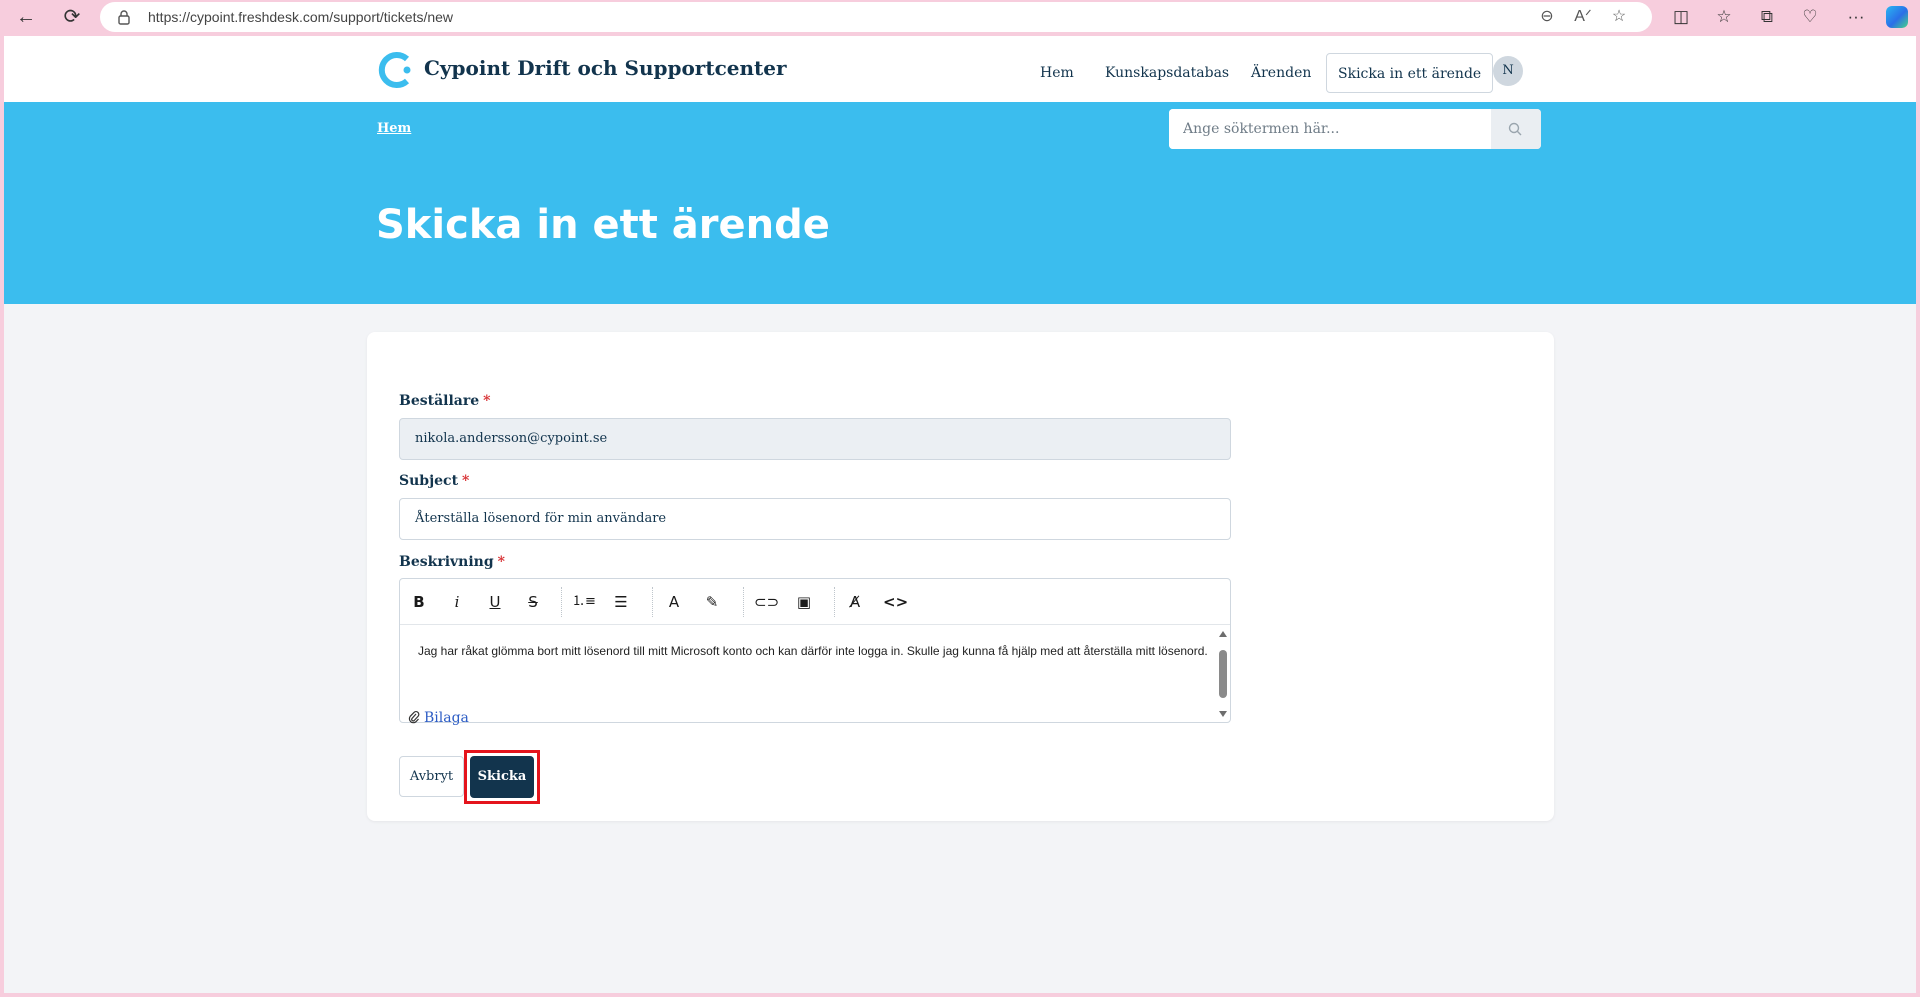  What do you see at coordinates (431, 776) in the screenshot?
I see `cancel-button: Avbryt` at bounding box center [431, 776].